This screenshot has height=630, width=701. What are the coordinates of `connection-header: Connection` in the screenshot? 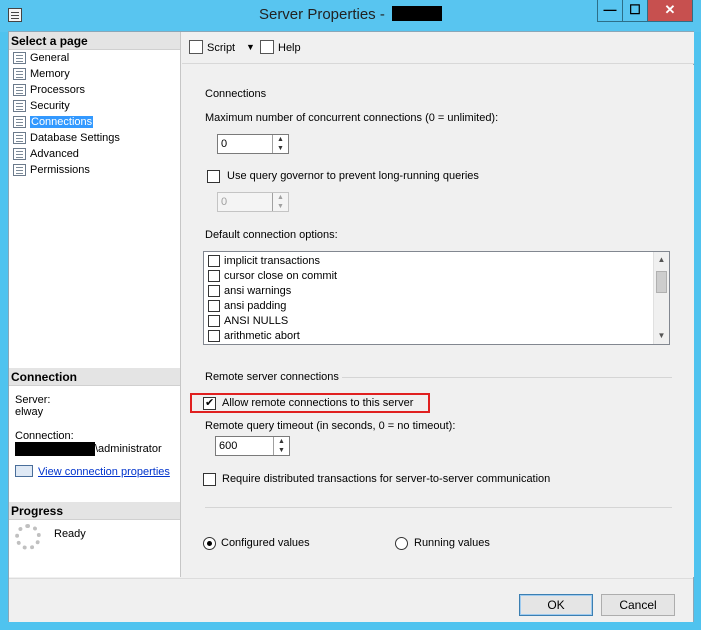 It's located at (94, 377).